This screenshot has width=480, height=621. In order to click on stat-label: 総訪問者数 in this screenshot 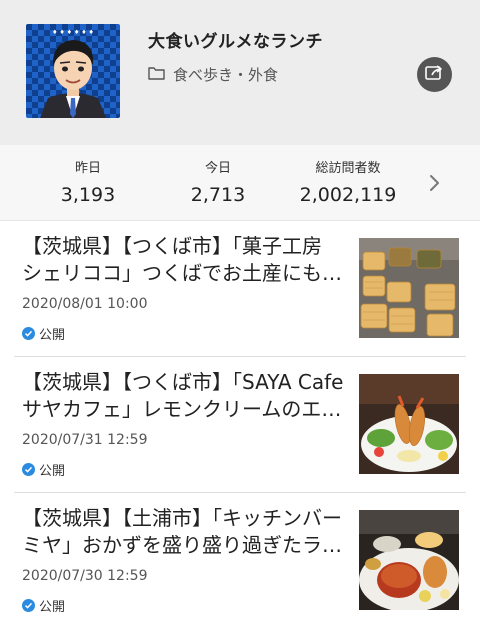, I will do `click(348, 168)`.